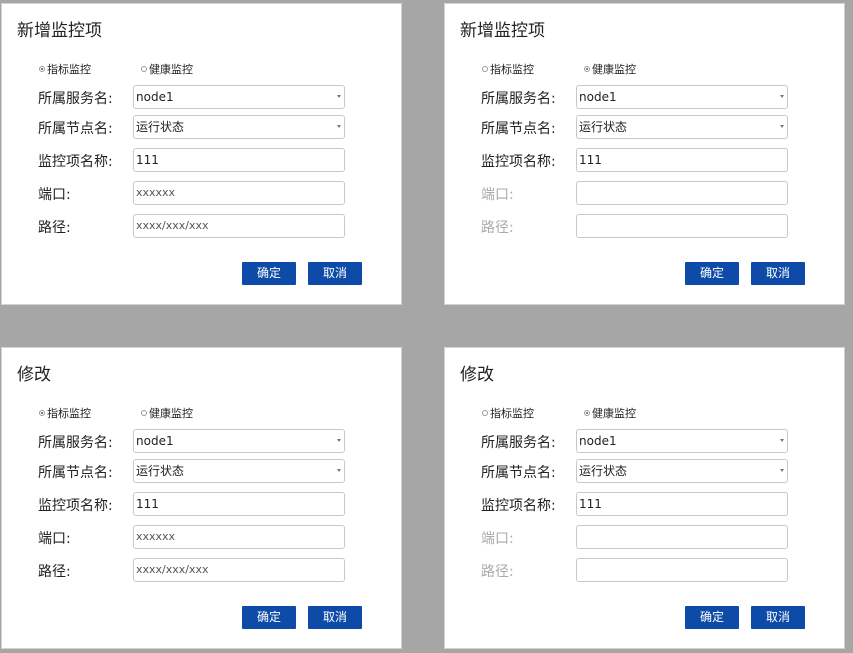 This screenshot has height=653, width=853. Describe the element at coordinates (477, 375) in the screenshot. I see `dialog-title: 修改` at that location.